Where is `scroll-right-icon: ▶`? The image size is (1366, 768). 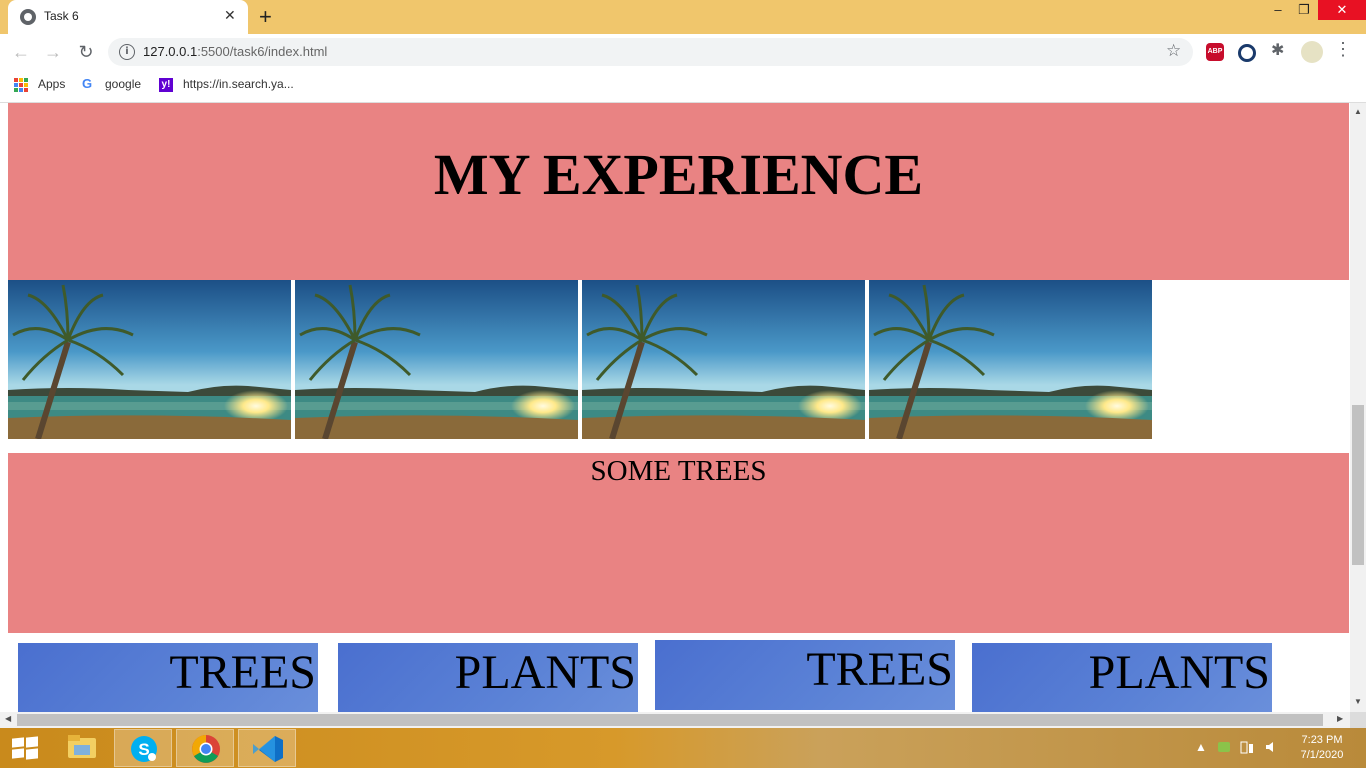
scroll-right-icon: ▶ is located at coordinates (1340, 718).